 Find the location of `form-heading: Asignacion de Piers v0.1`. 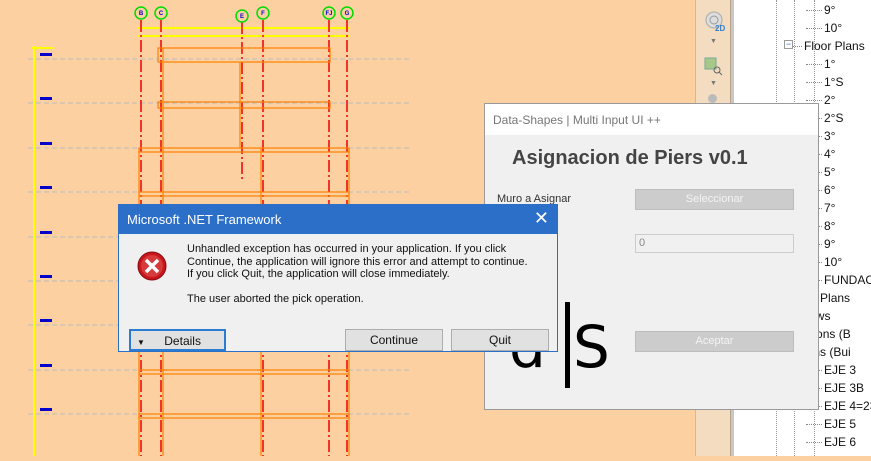

form-heading: Asignacion de Piers v0.1 is located at coordinates (630, 158).